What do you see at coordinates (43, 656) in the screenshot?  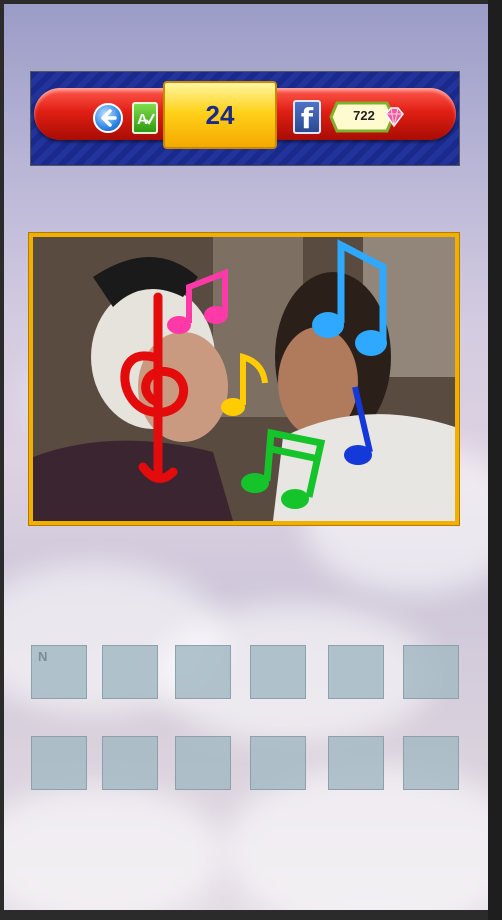 I see `answer-letter: N` at bounding box center [43, 656].